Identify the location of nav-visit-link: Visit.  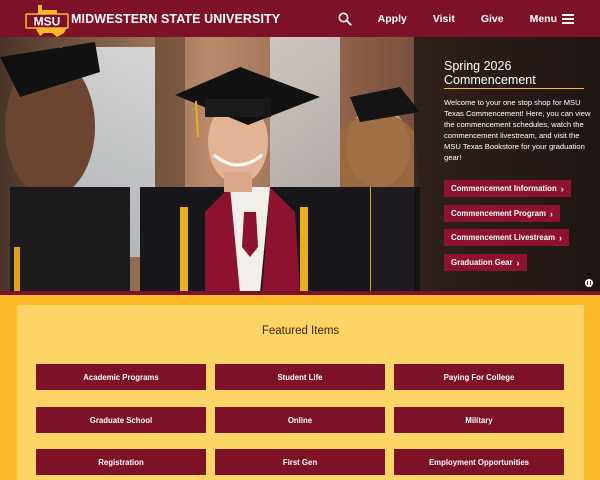
(444, 19).